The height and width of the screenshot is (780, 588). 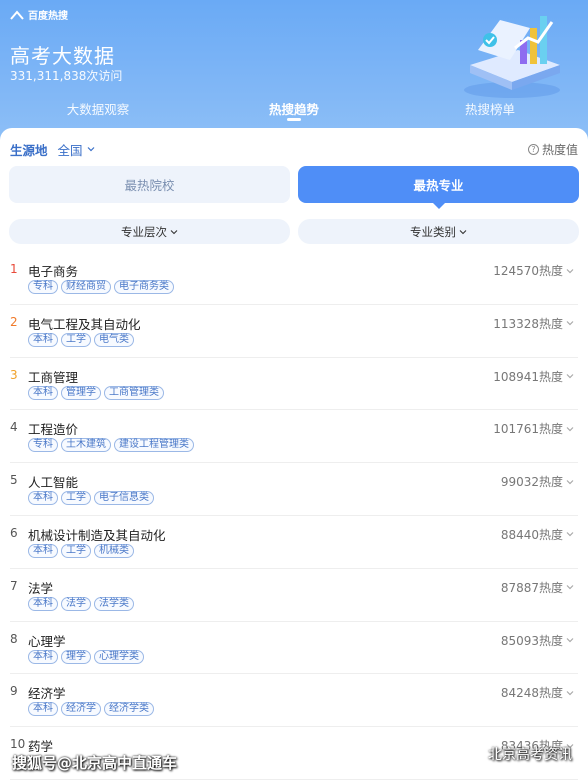 What do you see at coordinates (14, 480) in the screenshot?
I see `rank-number: 5` at bounding box center [14, 480].